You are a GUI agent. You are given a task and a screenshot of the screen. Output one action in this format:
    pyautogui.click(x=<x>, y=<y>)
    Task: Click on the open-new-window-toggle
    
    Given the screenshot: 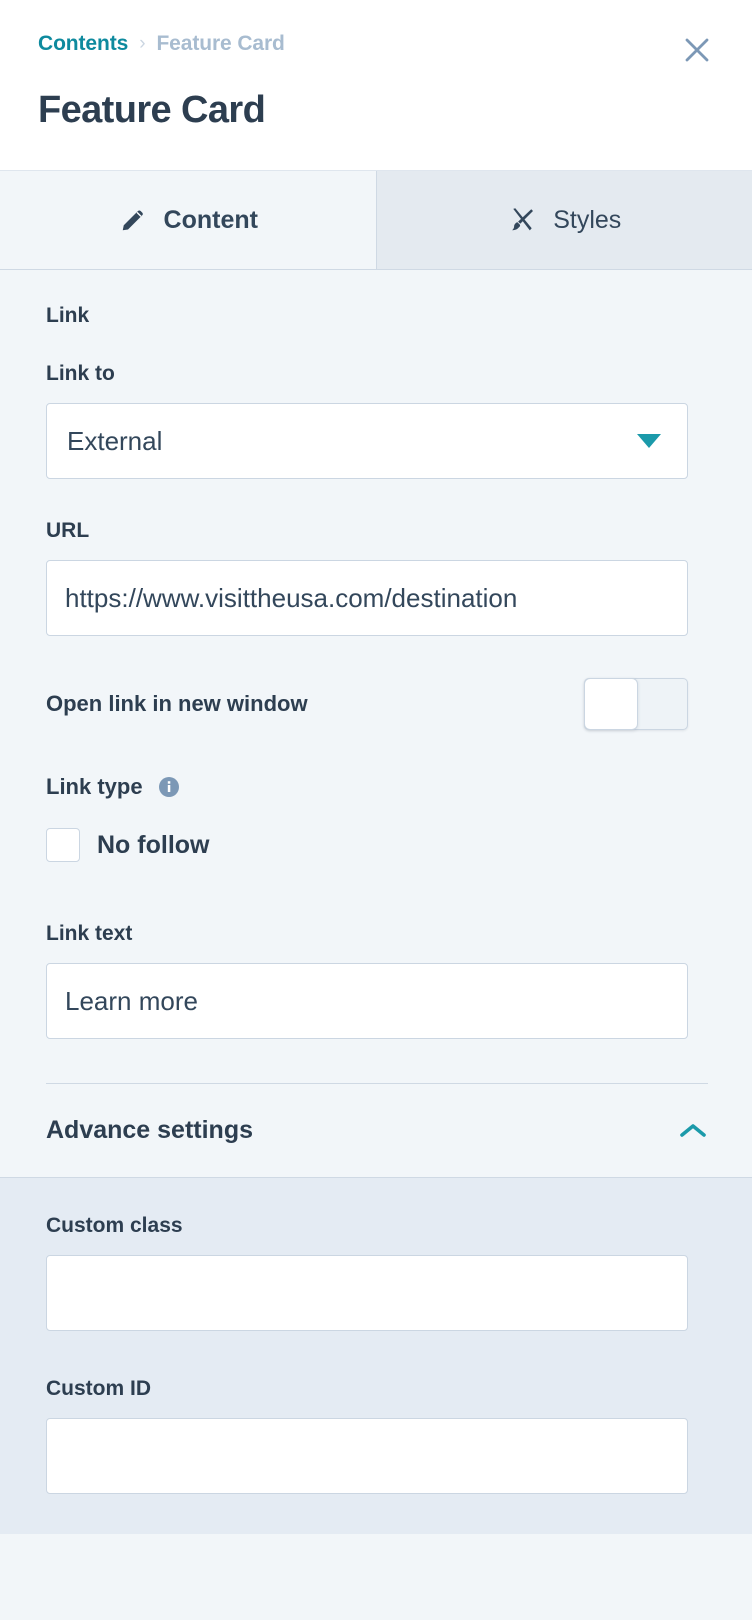 What is the action you would take?
    pyautogui.click(x=636, y=704)
    